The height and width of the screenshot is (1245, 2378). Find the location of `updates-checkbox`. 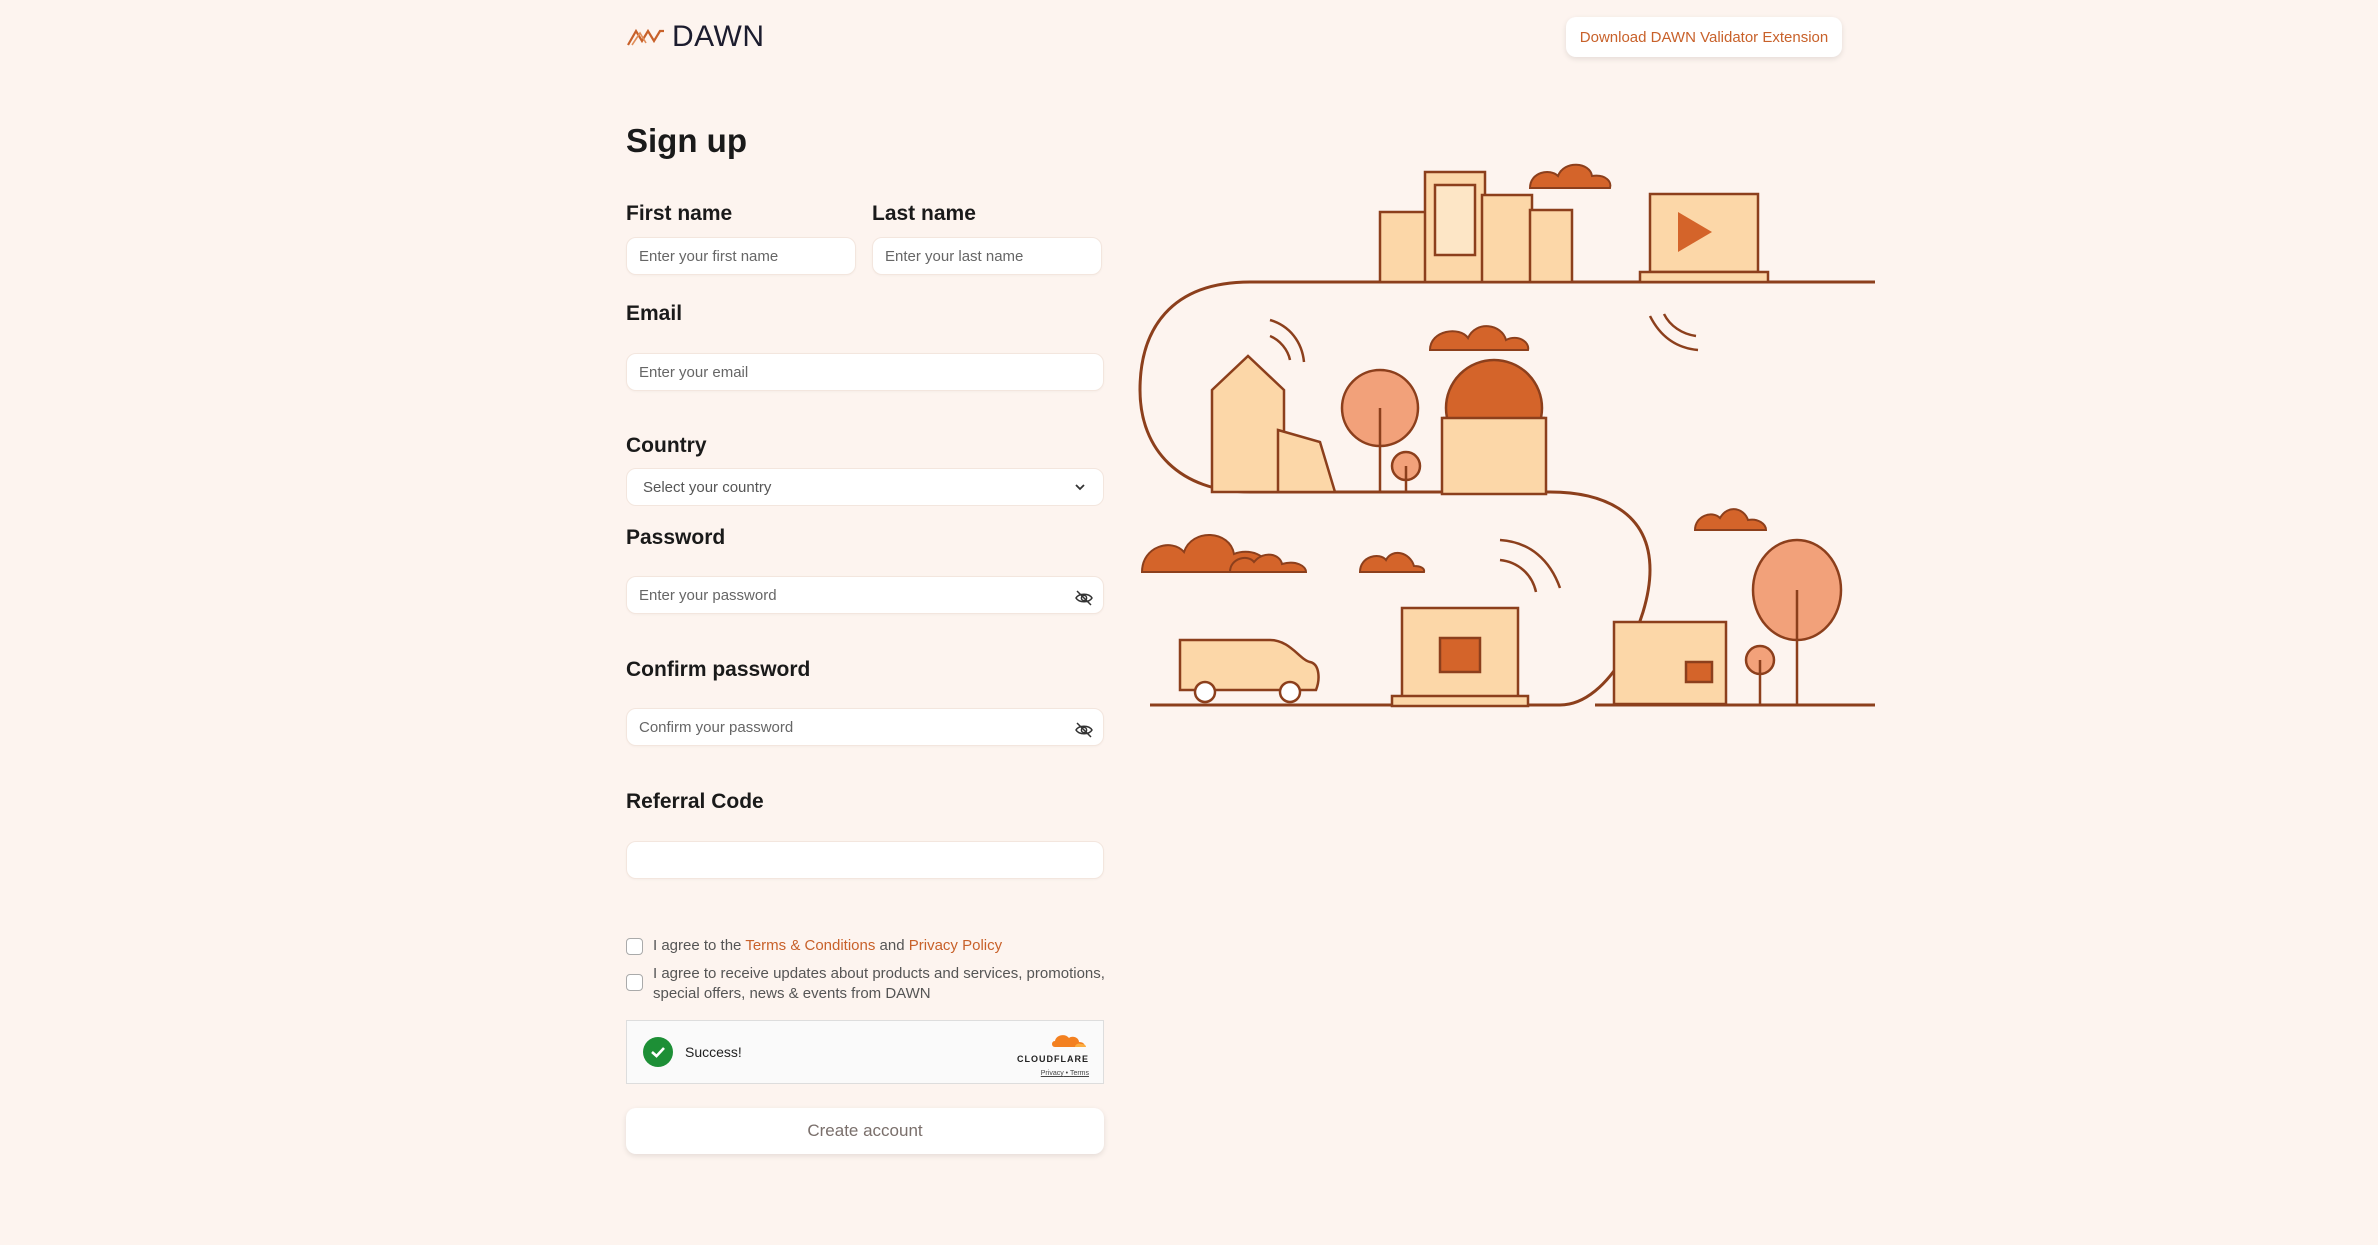

updates-checkbox is located at coordinates (634, 982).